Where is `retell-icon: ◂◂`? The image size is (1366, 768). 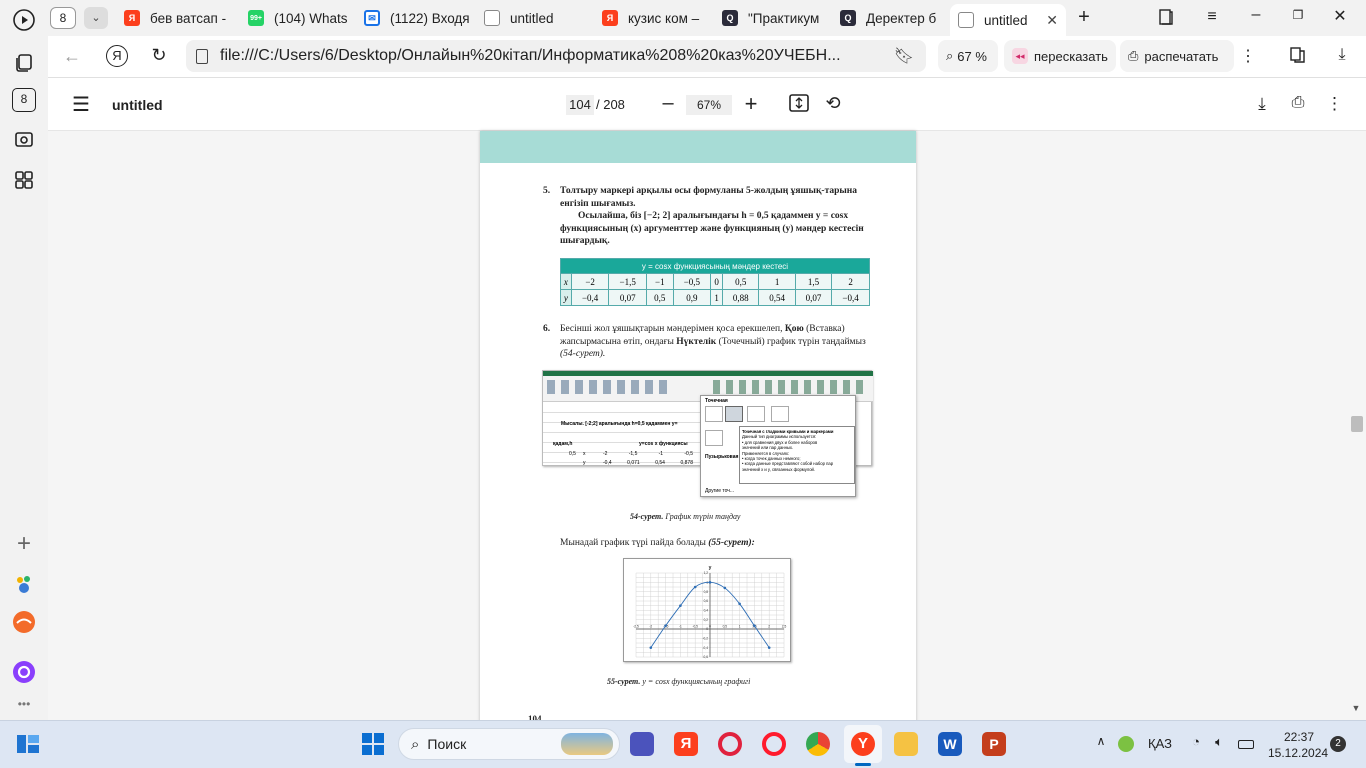 retell-icon: ◂◂ is located at coordinates (1020, 56).